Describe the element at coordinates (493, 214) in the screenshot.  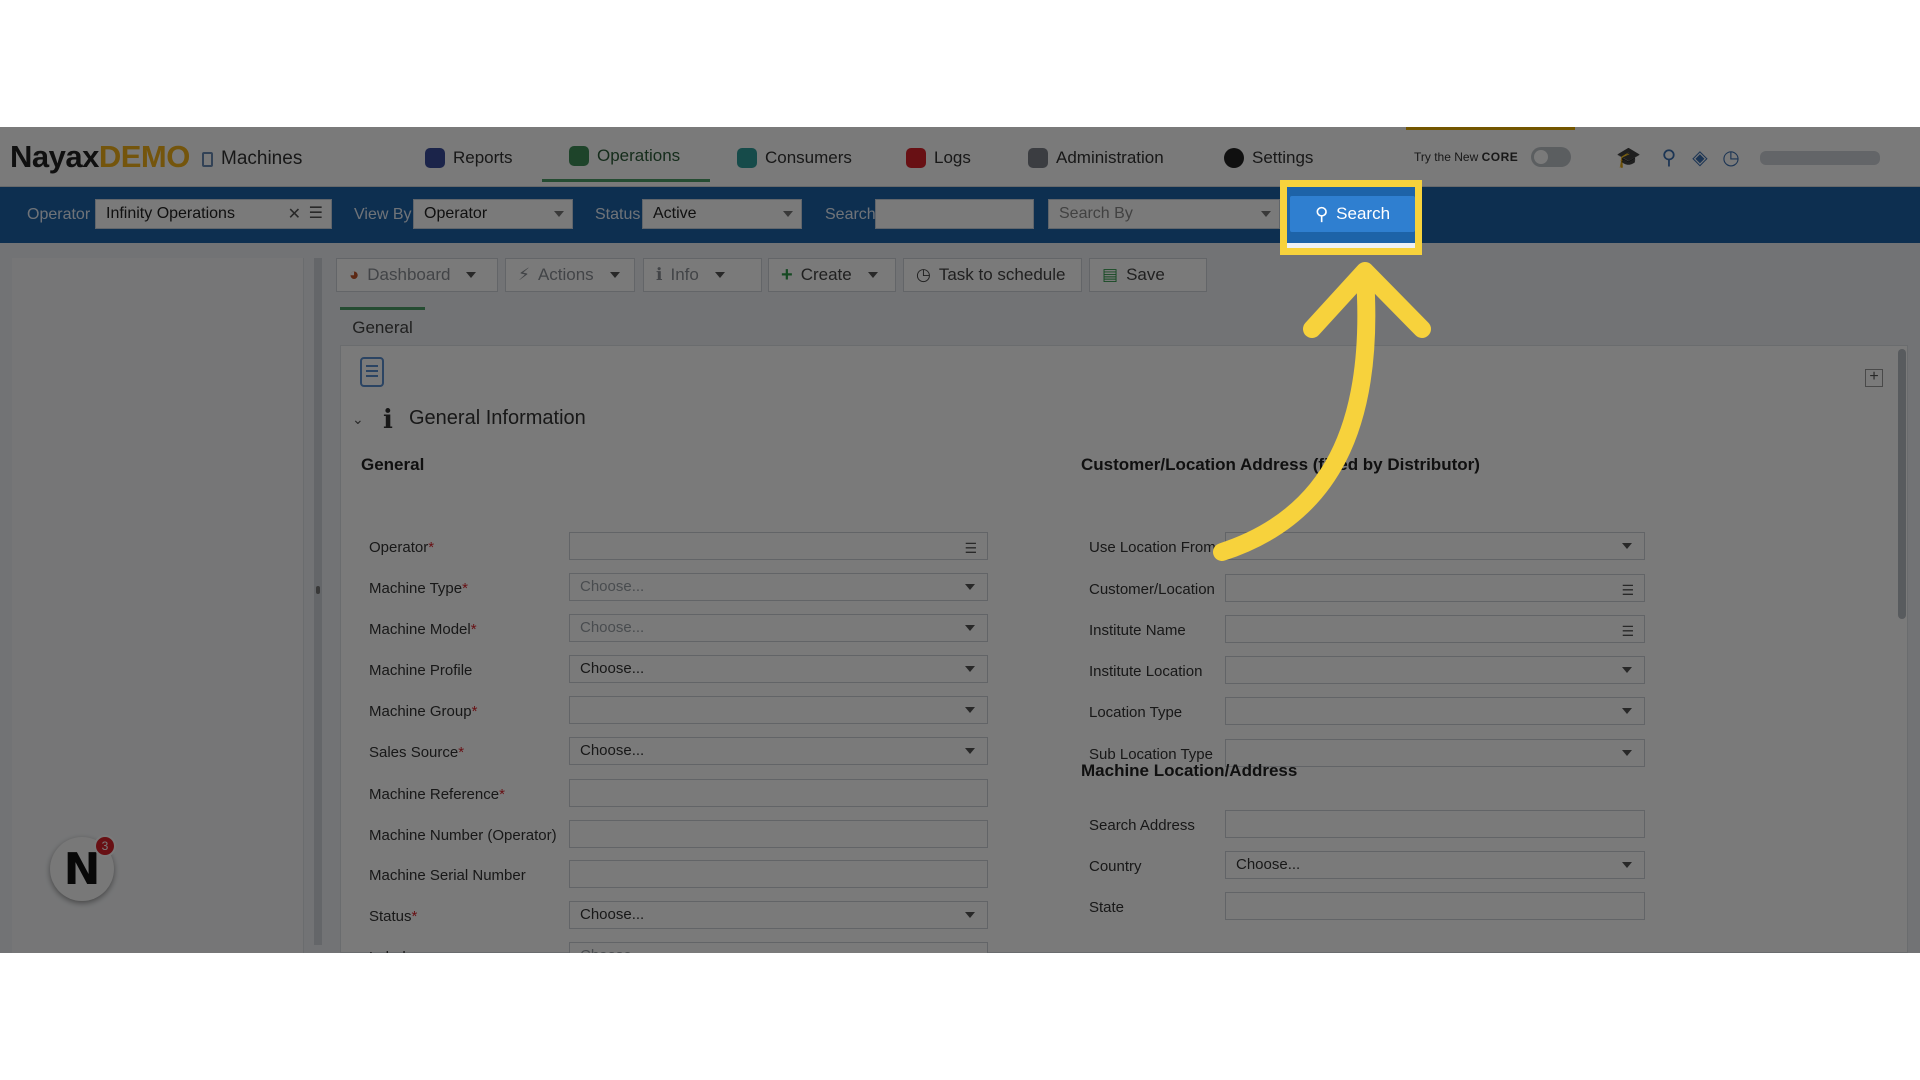
I see `viewby-select: Operator` at that location.